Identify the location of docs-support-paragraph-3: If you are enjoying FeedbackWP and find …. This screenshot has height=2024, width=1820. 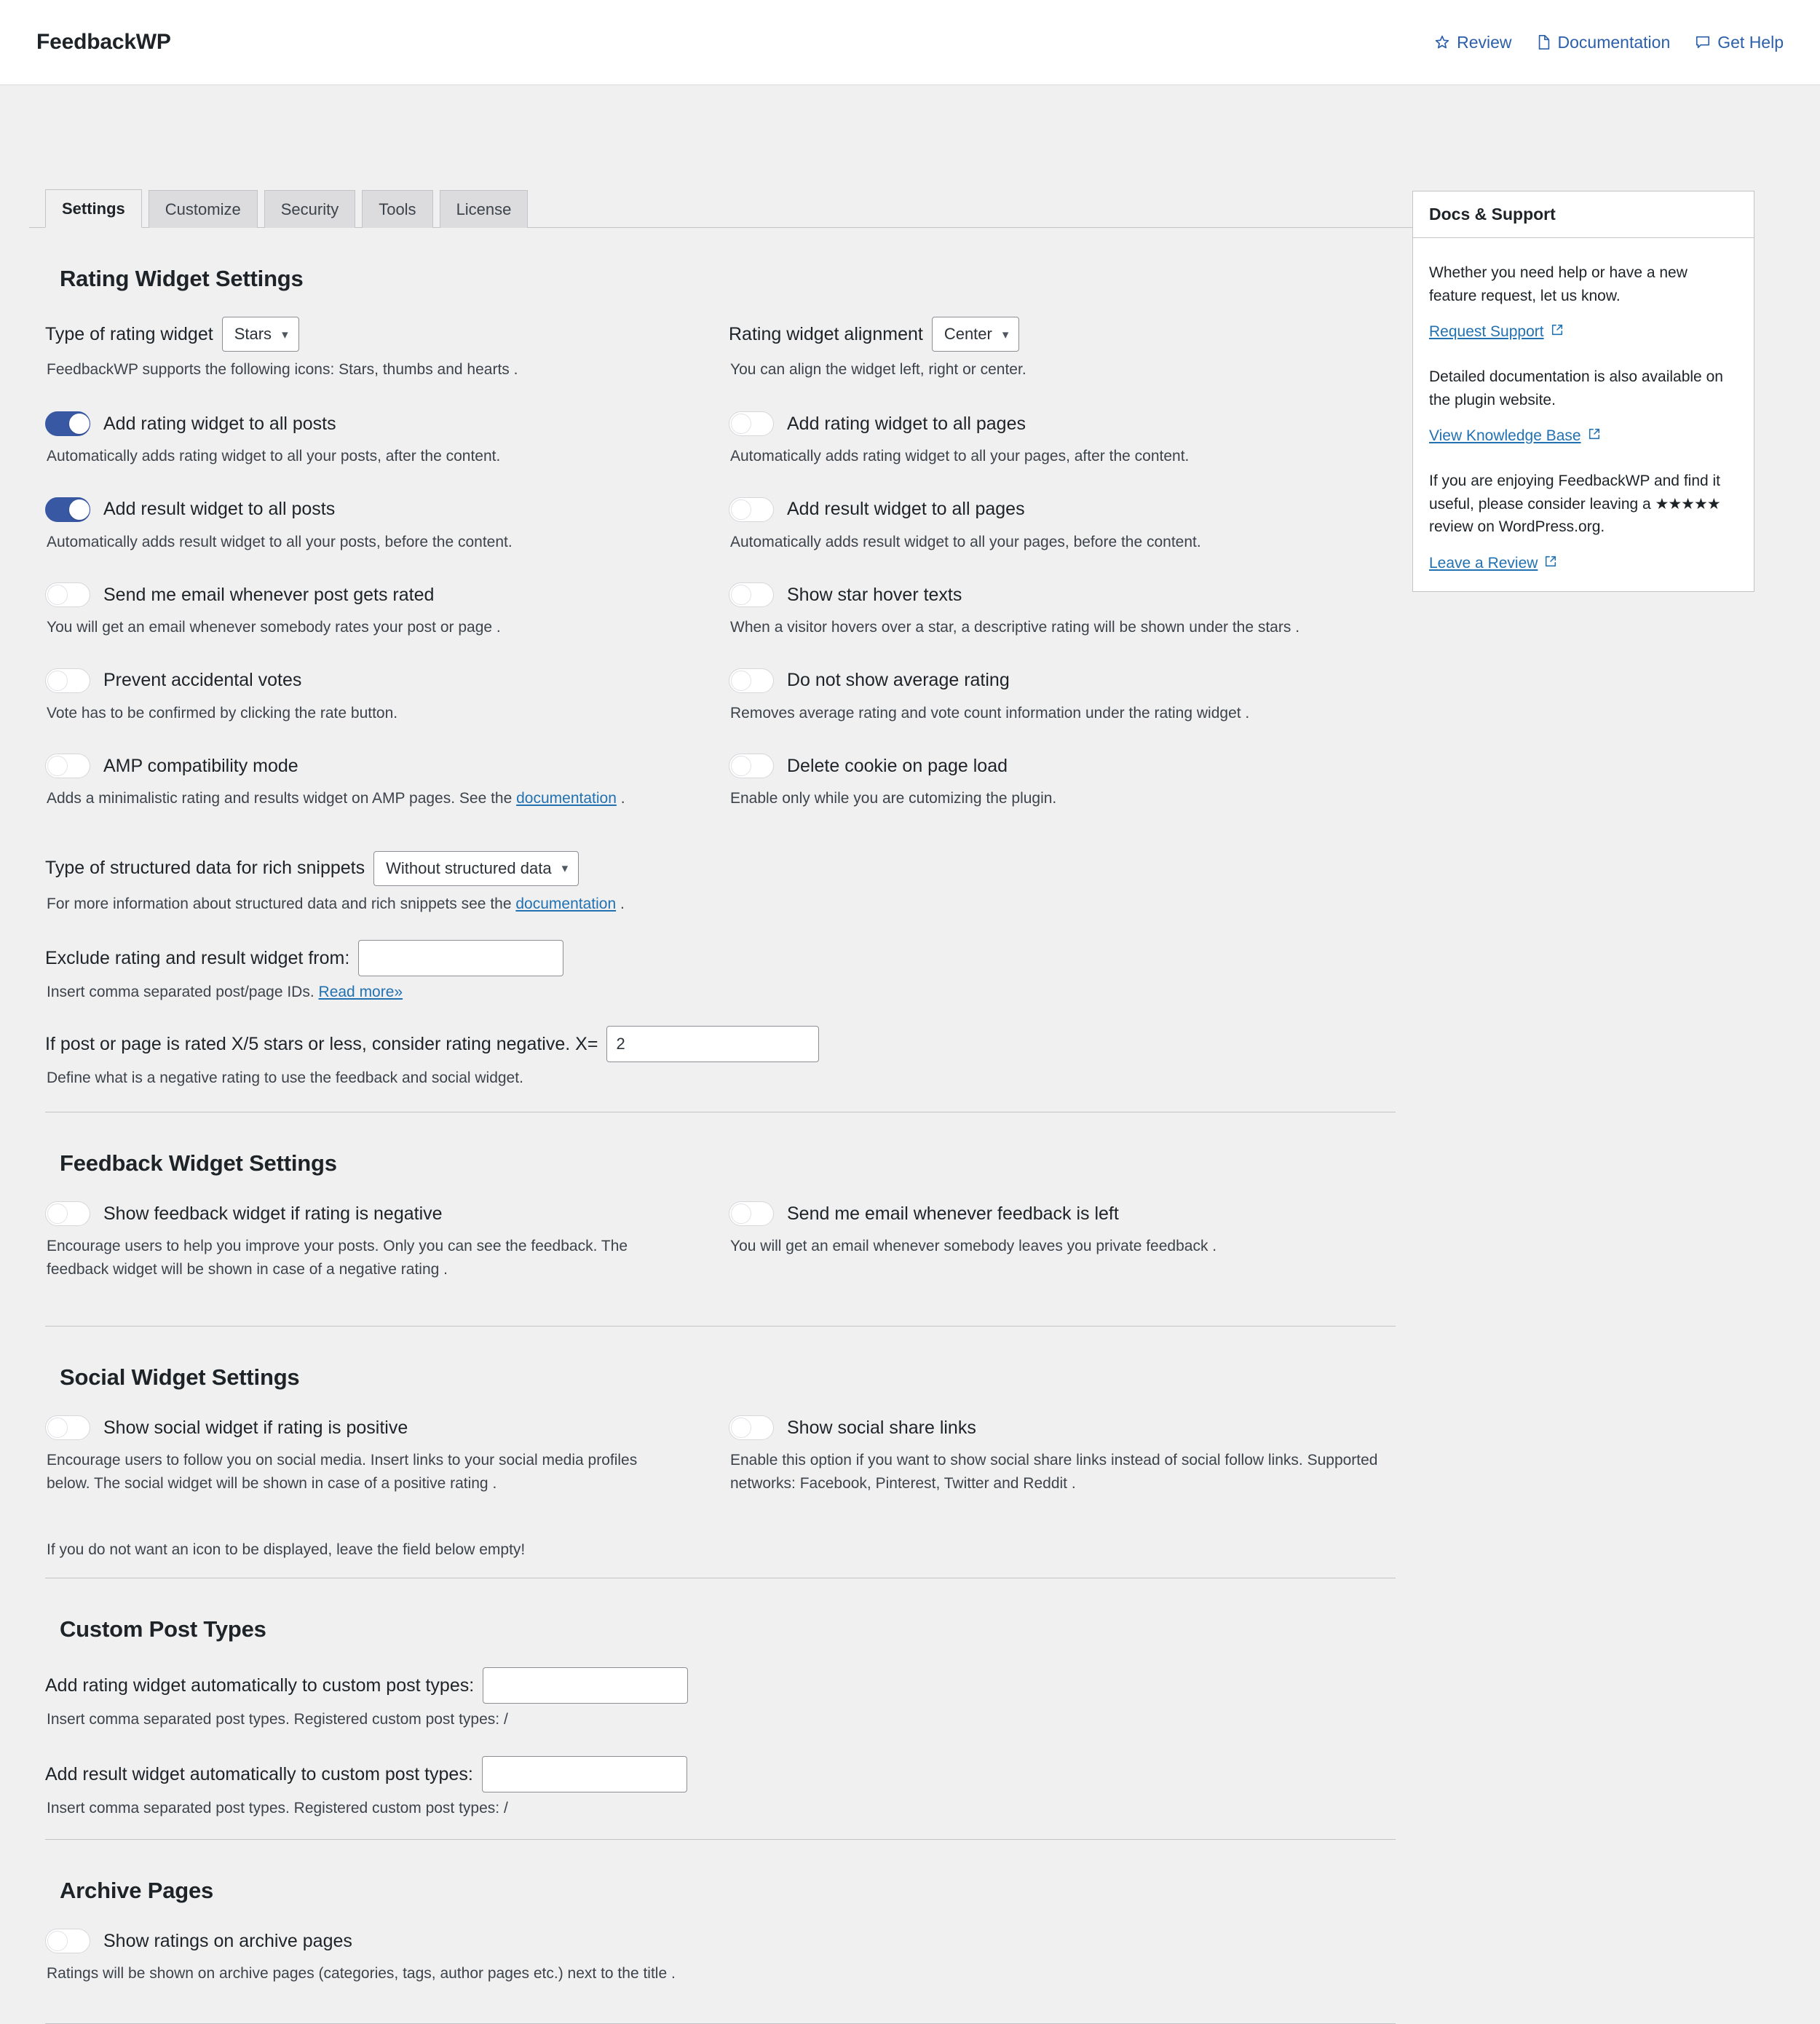
(1583, 505).